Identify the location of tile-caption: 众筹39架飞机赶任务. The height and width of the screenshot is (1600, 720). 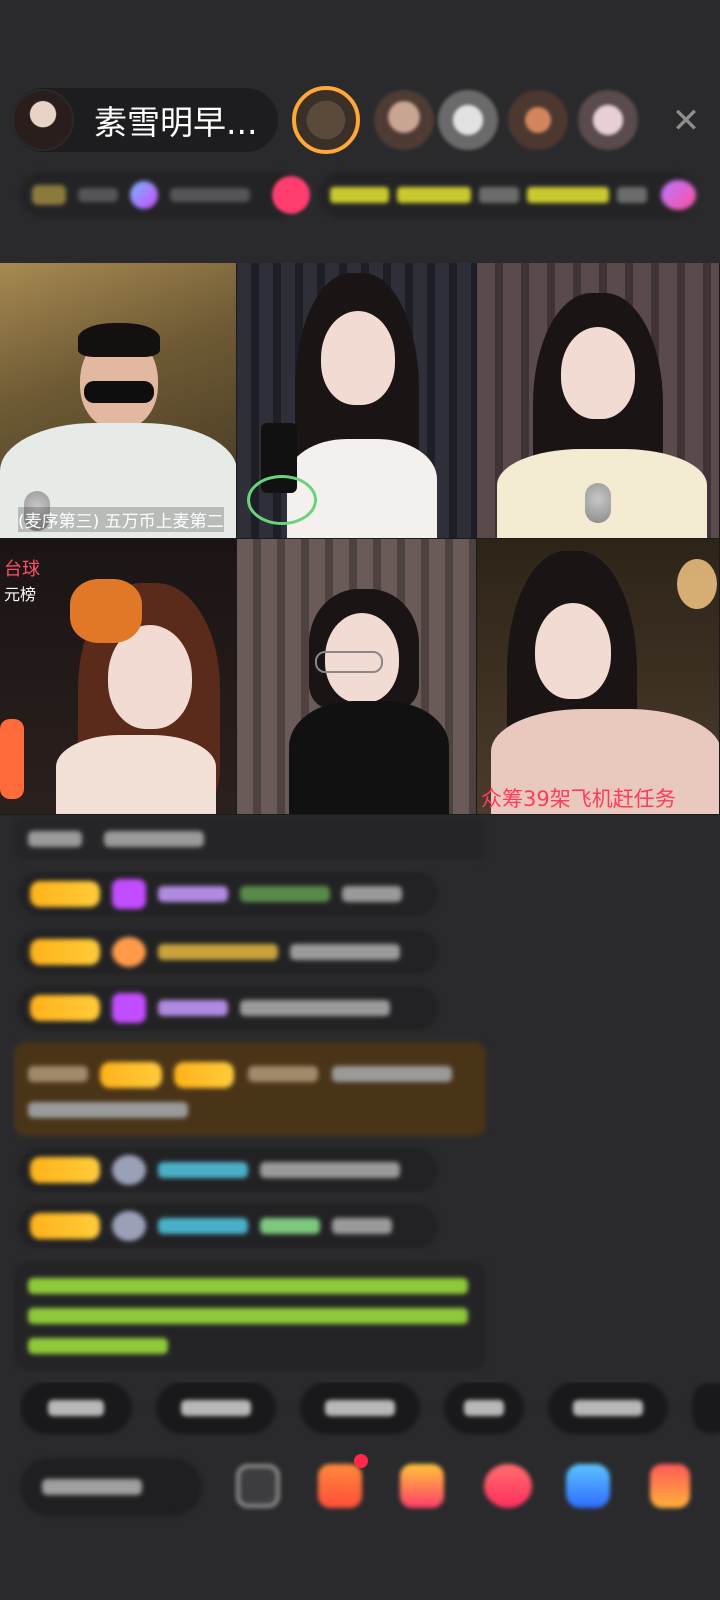
(578, 799).